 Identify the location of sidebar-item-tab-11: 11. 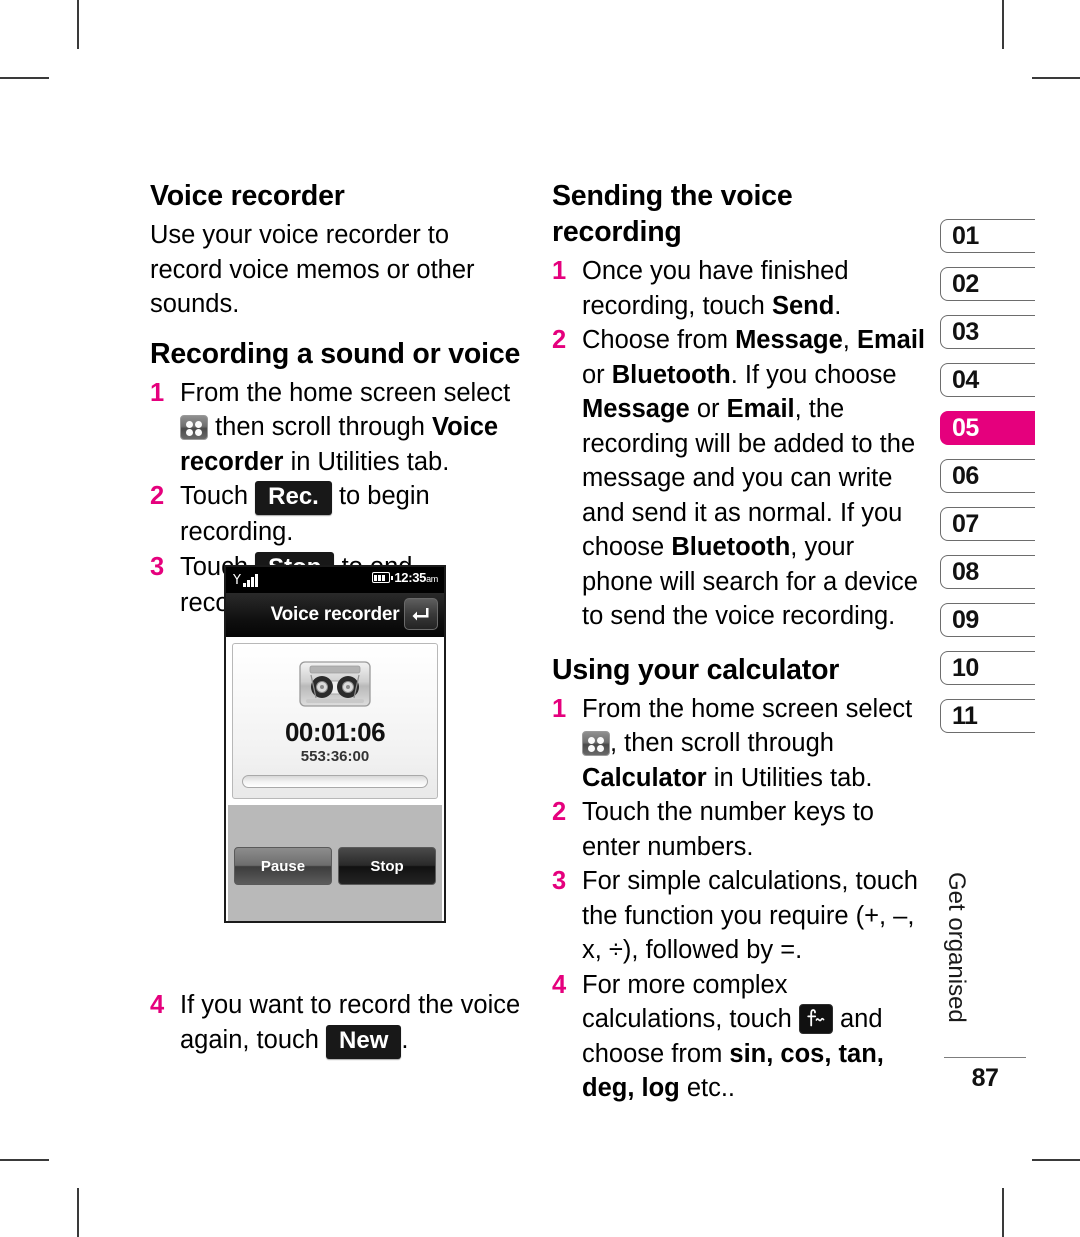
(987, 716).